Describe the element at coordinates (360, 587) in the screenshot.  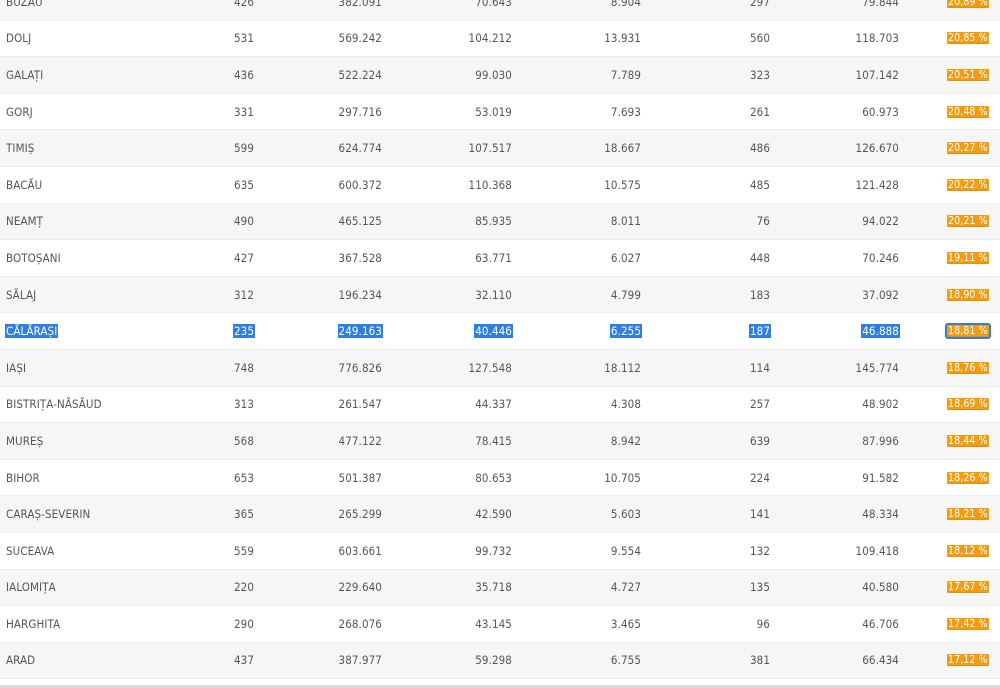
I see `value-text: 229.640` at that location.